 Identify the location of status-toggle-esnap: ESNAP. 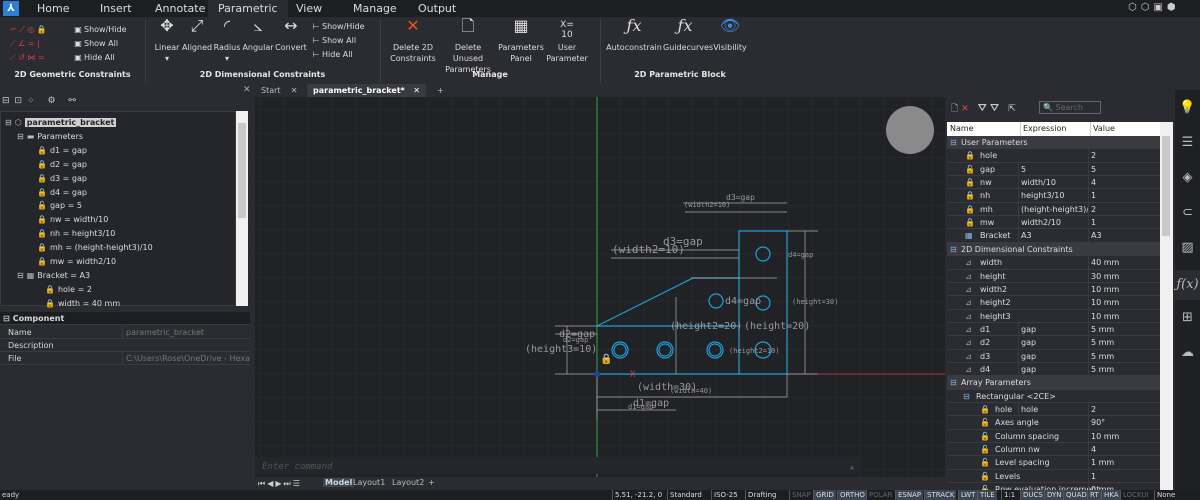
(909, 495).